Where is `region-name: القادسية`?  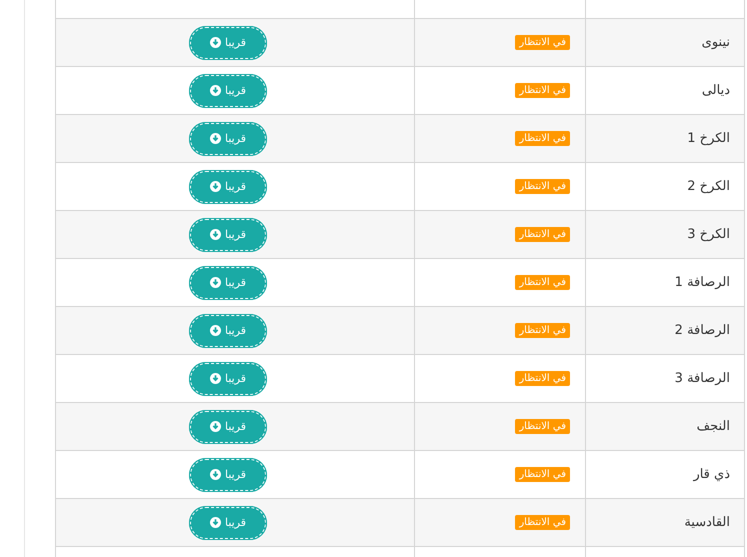 region-name: القادسية is located at coordinates (707, 522).